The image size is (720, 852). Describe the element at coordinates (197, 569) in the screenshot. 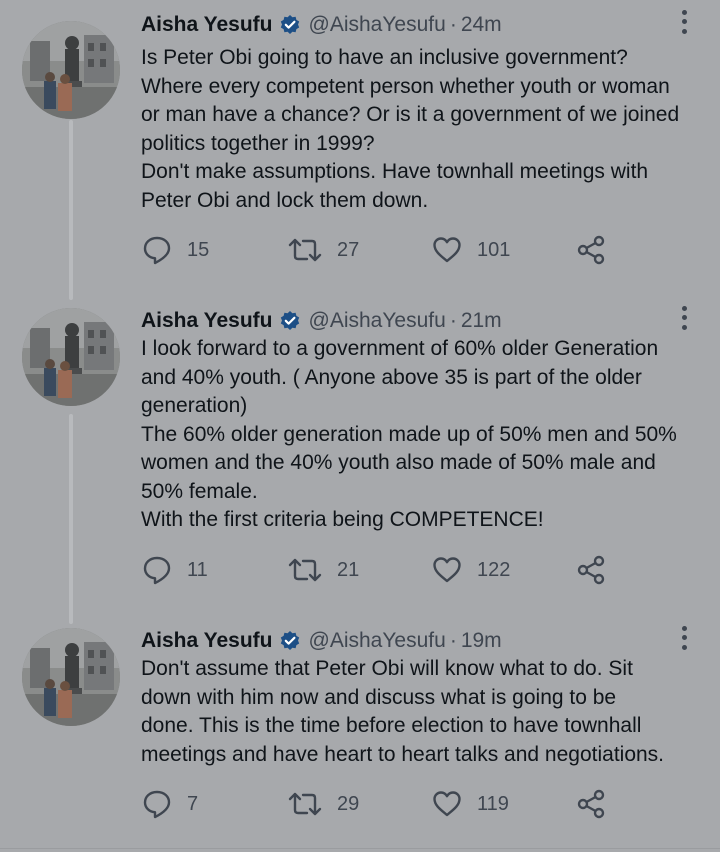

I see `reply-count: 11` at that location.